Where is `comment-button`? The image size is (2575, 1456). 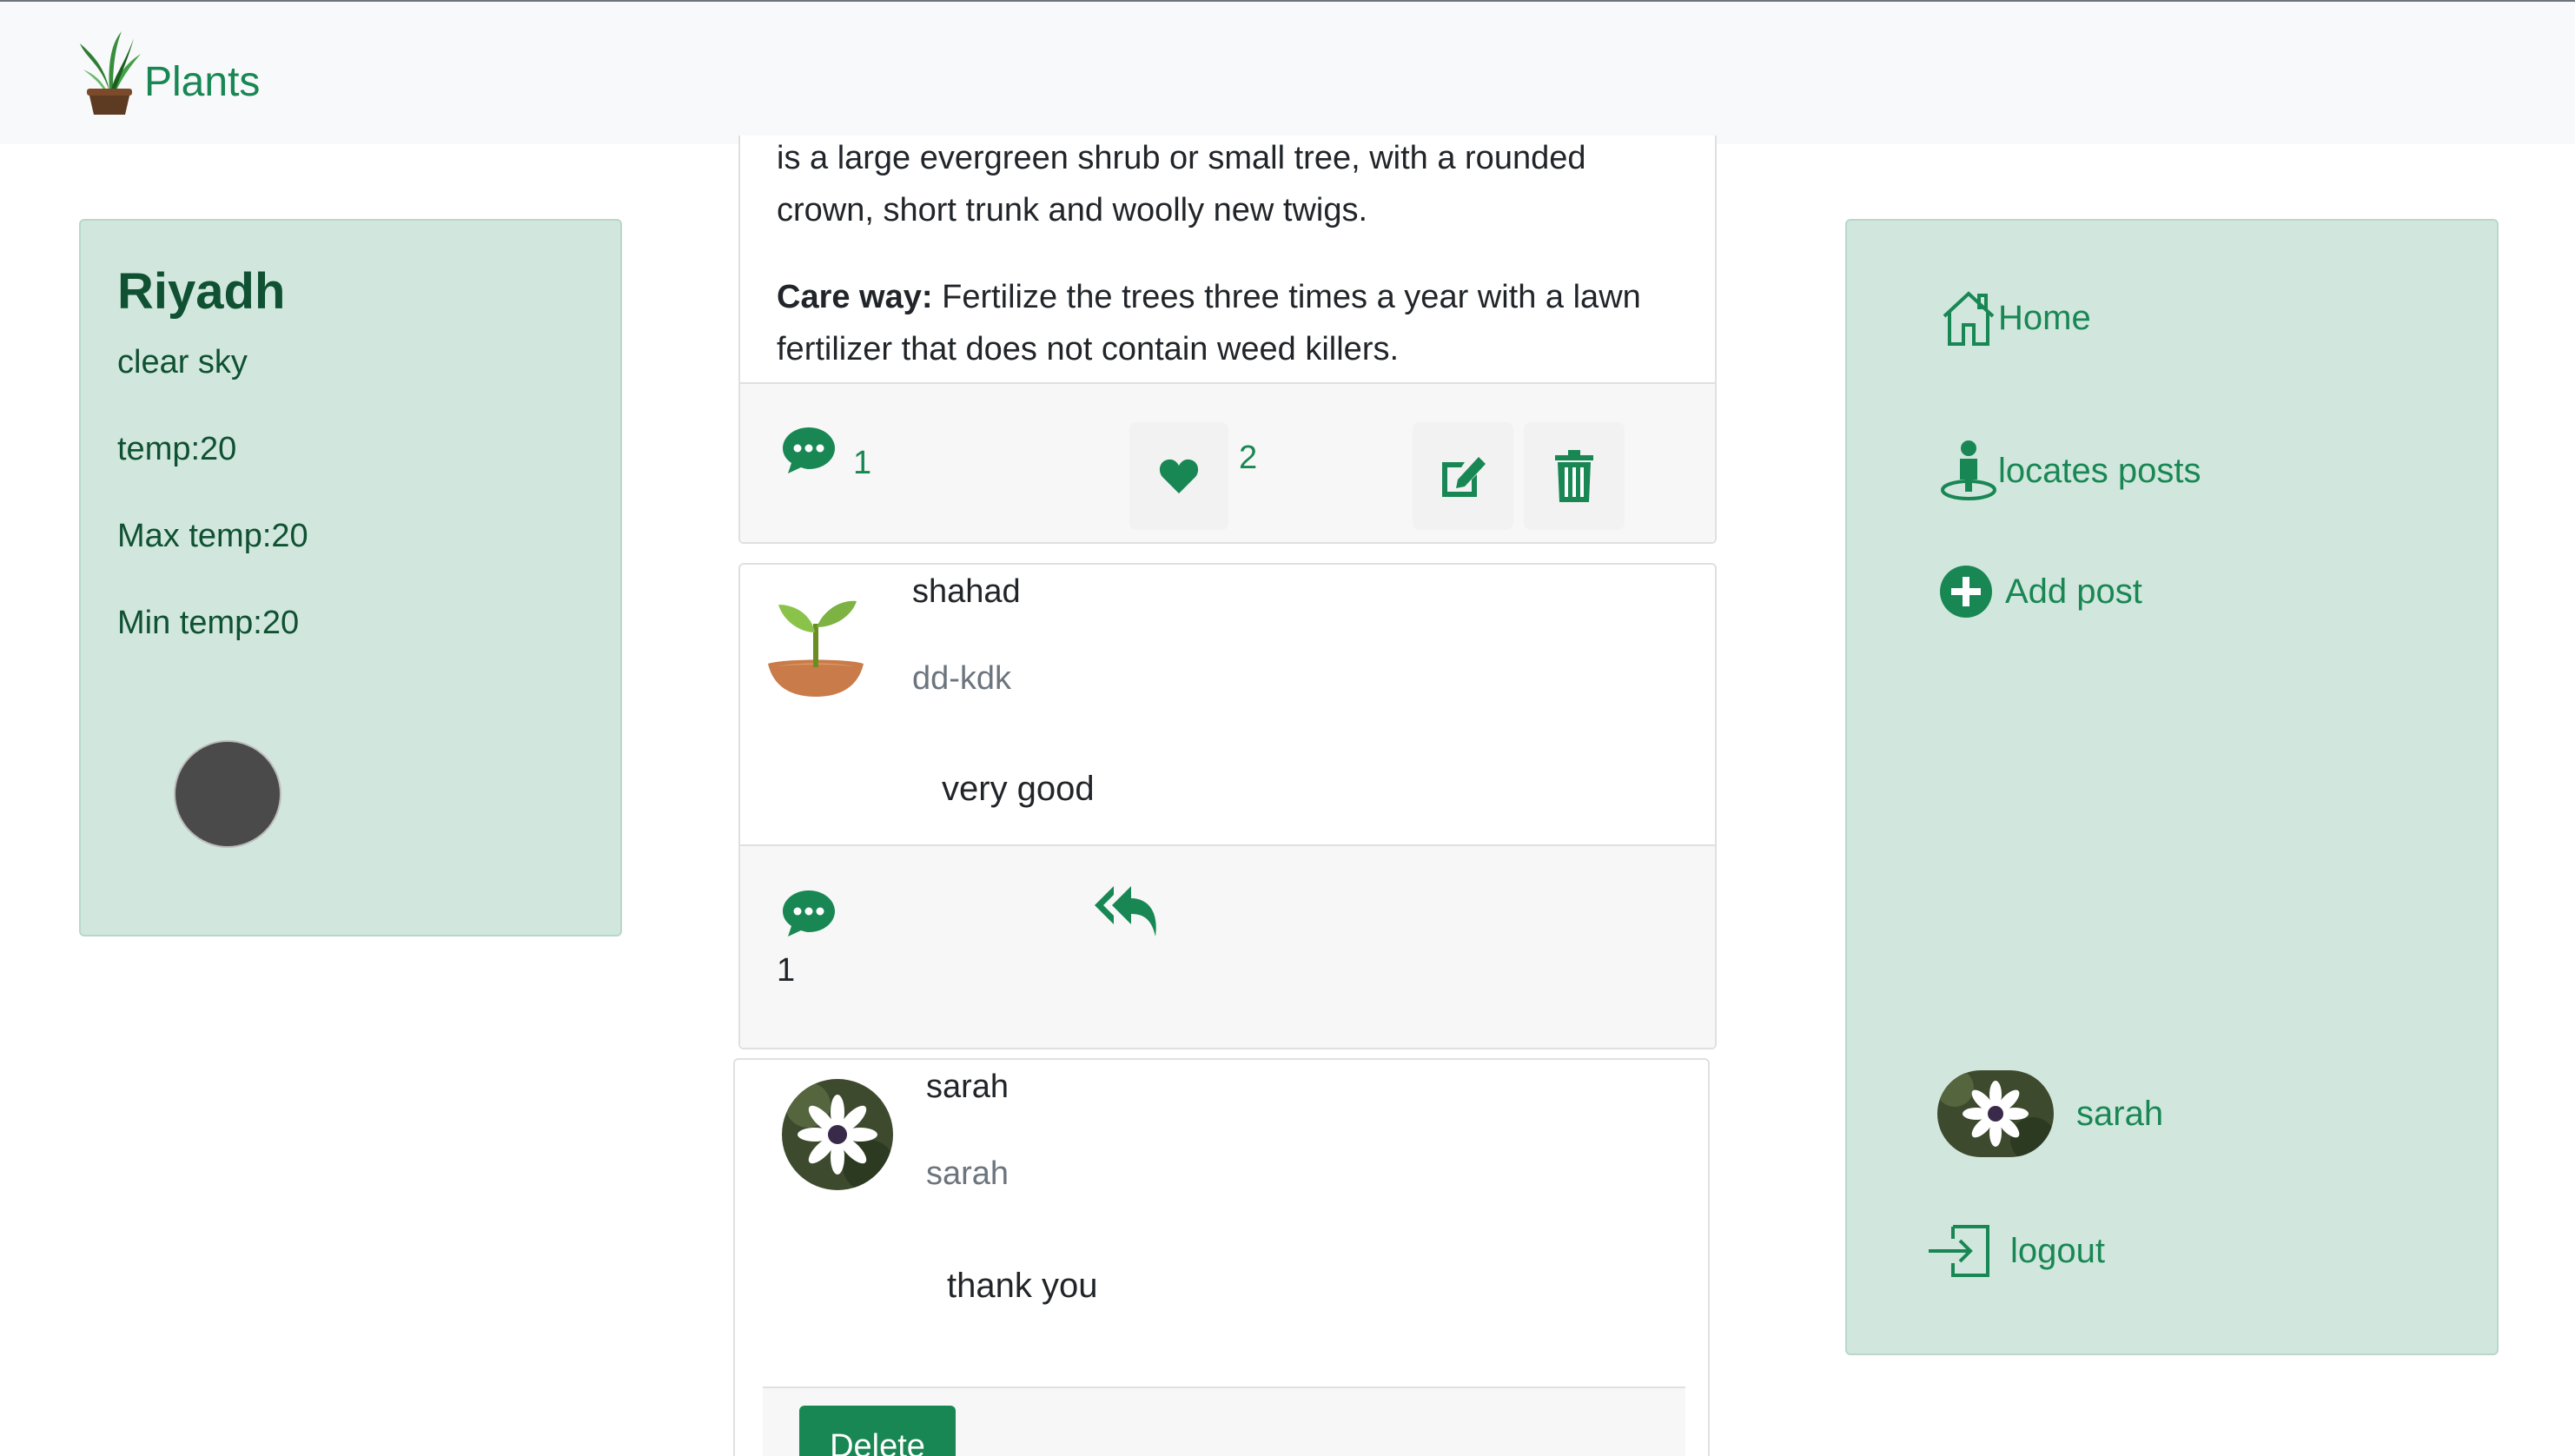
comment-button is located at coordinates (808, 450).